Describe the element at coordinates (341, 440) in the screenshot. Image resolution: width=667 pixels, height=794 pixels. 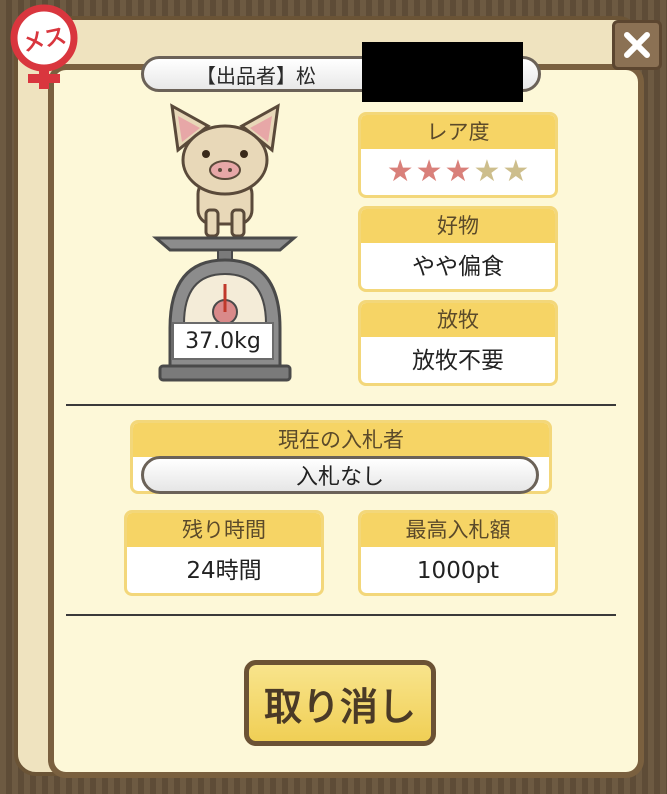
I see `bidder-header: 現在の入札者` at that location.